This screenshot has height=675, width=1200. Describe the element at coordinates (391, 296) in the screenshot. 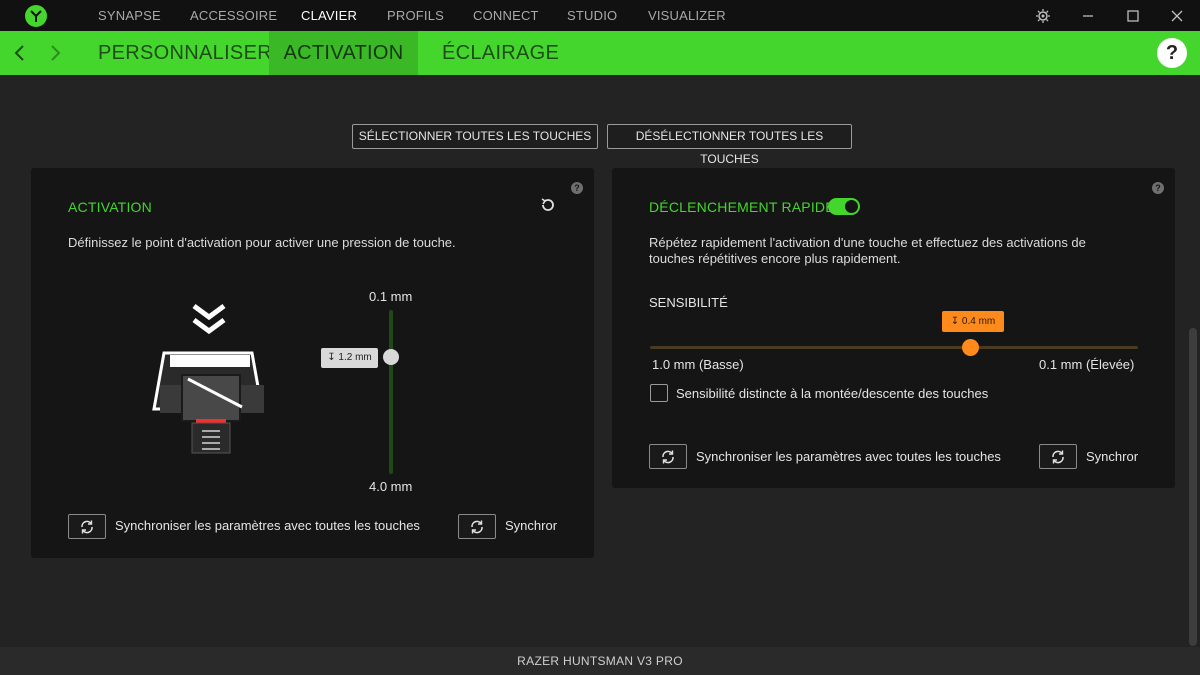

I see `activation-slider-top-label: 0.1 mm` at that location.